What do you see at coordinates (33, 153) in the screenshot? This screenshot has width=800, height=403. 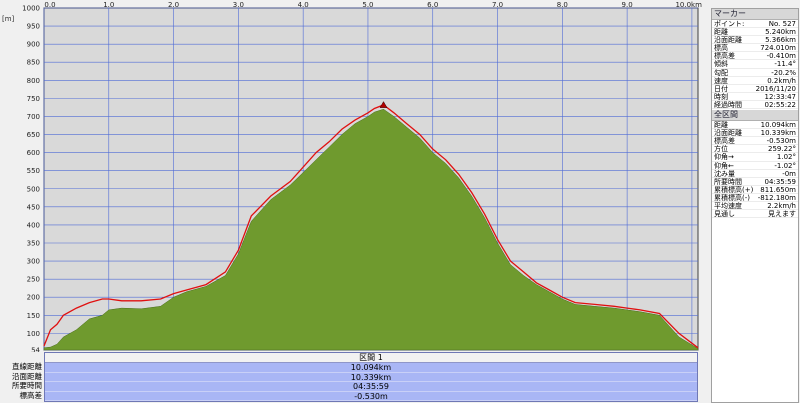 I see `y-tick-label: 600` at bounding box center [33, 153].